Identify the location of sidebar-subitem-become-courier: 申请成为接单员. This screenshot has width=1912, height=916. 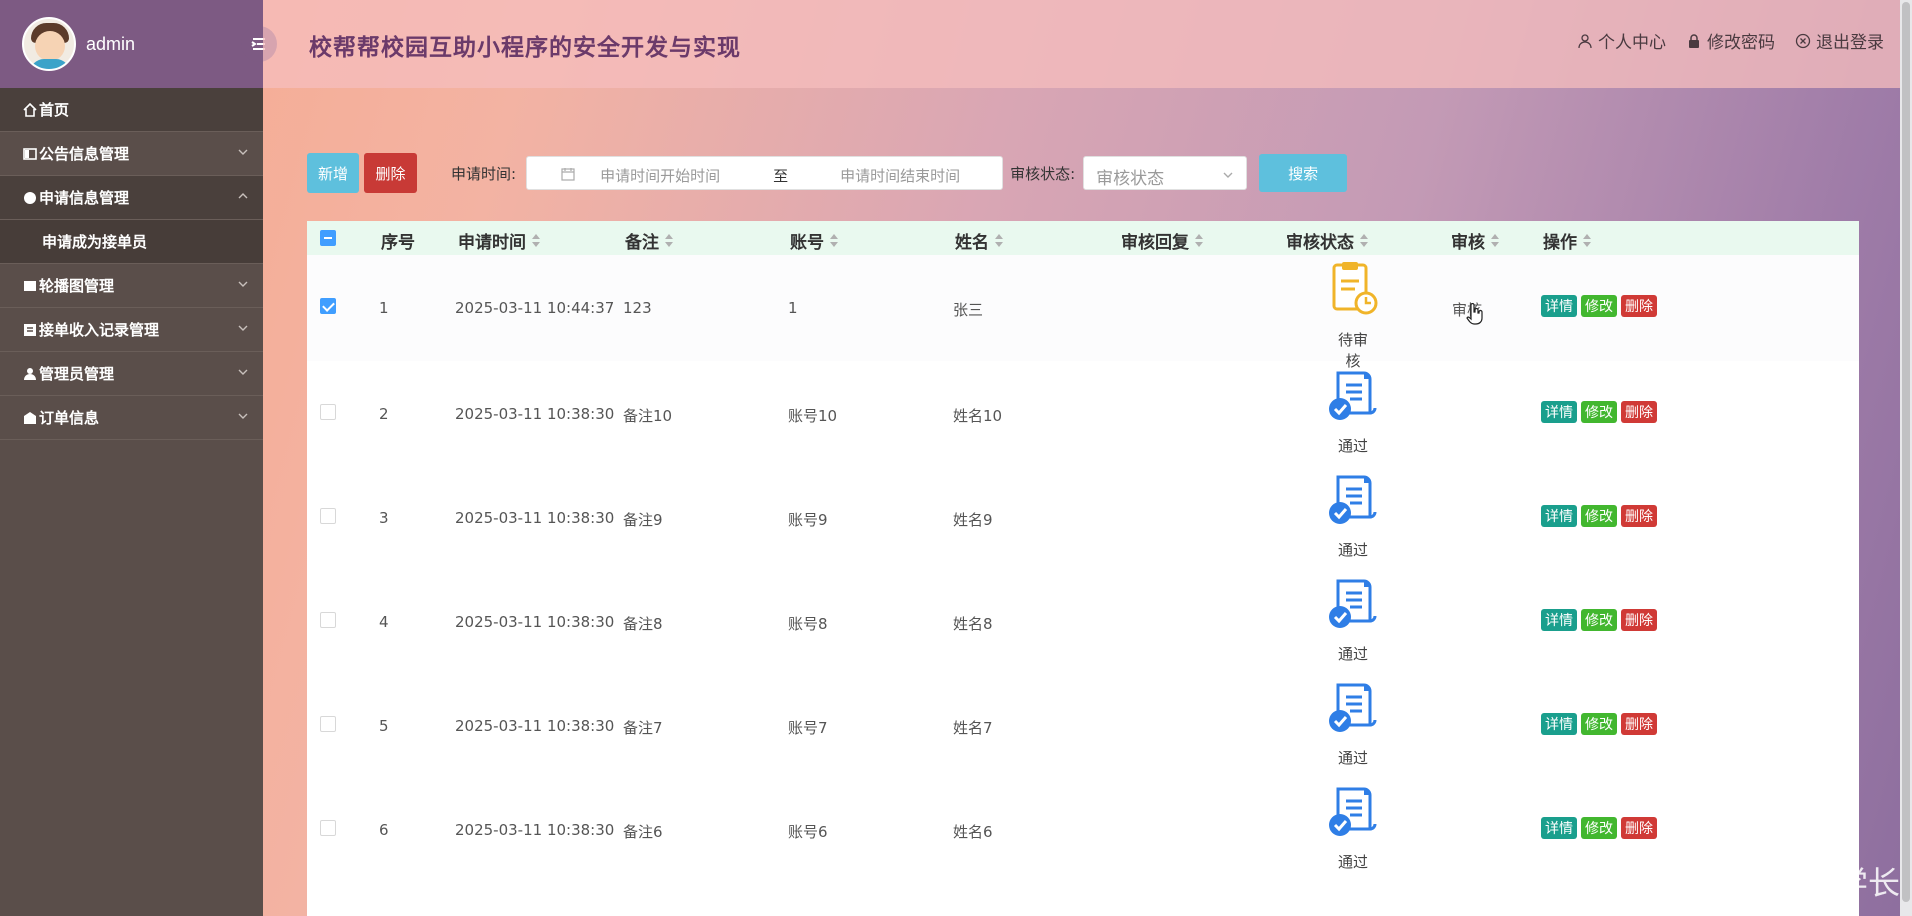
(131, 242).